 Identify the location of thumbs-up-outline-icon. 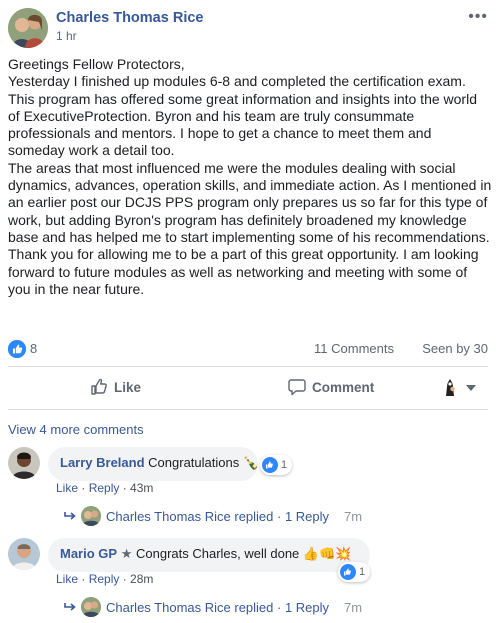
(99, 386).